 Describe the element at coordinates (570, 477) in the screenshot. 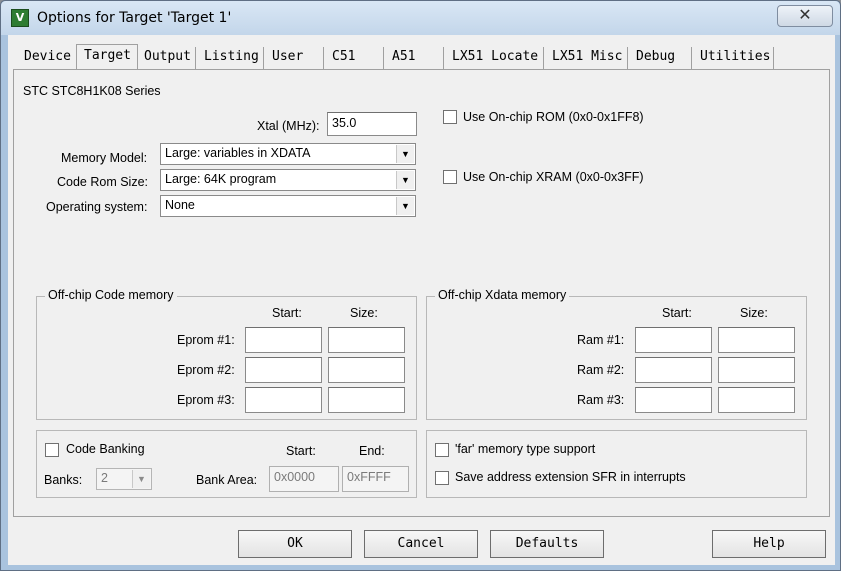

I see `save-sfr-label: Save address extension SFR in interrupts` at that location.